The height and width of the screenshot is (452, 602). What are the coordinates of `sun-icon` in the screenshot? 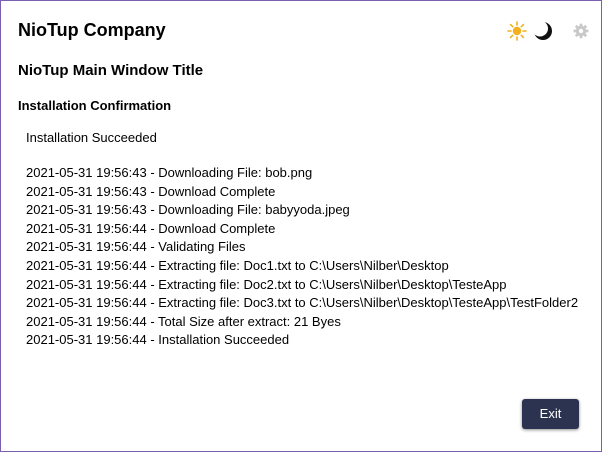 It's located at (517, 31).